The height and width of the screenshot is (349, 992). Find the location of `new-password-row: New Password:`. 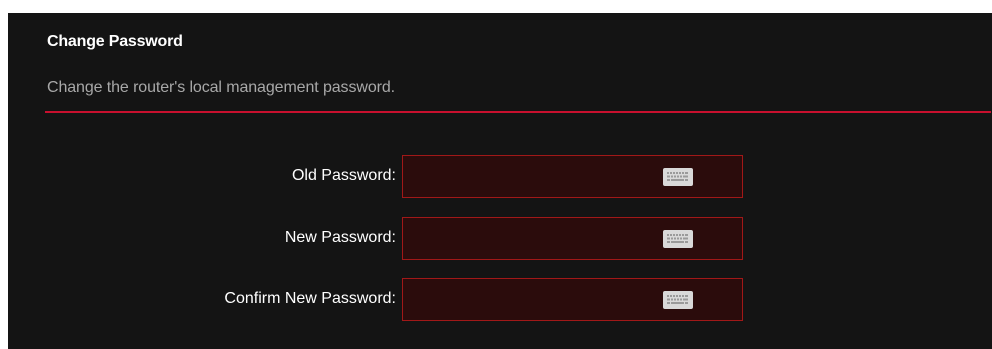

new-password-row: New Password: is located at coordinates (500, 240).